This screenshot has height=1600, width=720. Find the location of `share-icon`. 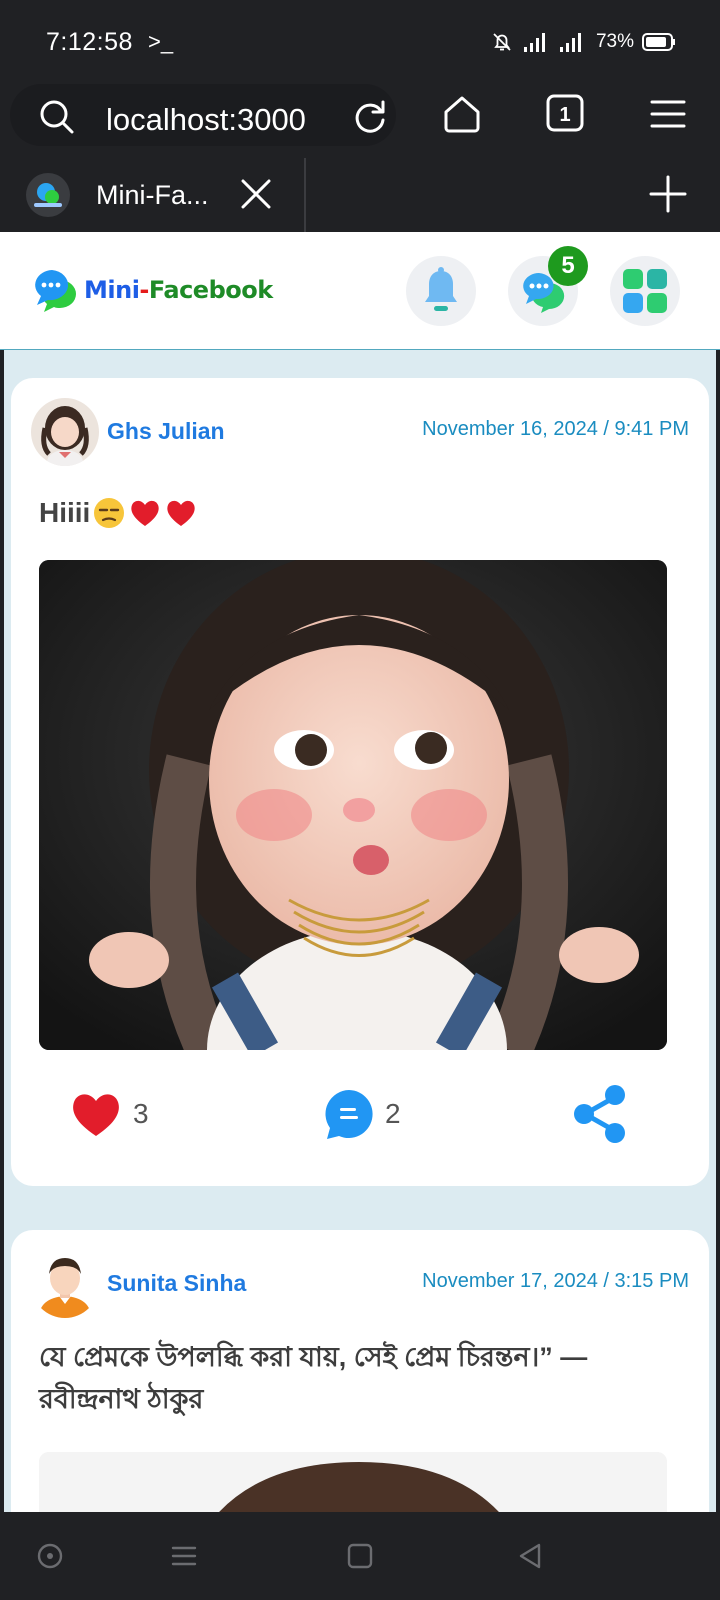

share-icon is located at coordinates (599, 1114).